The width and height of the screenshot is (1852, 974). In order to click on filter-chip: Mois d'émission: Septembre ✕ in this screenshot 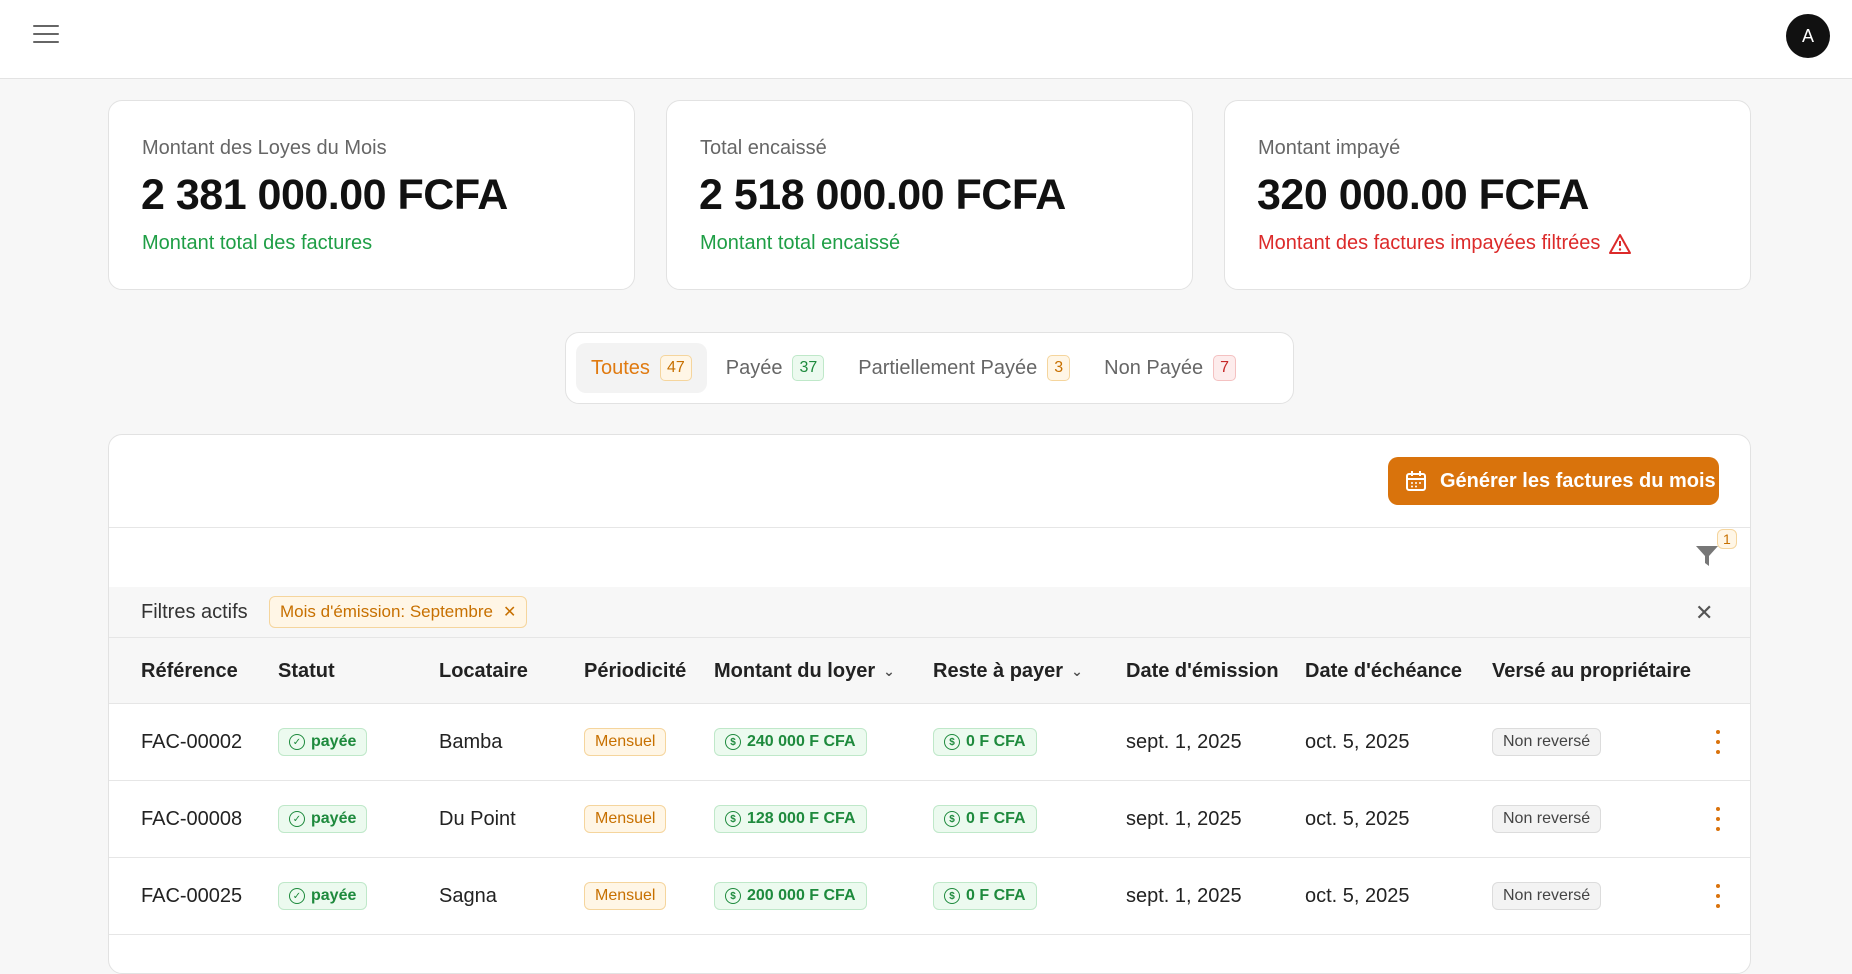, I will do `click(398, 612)`.